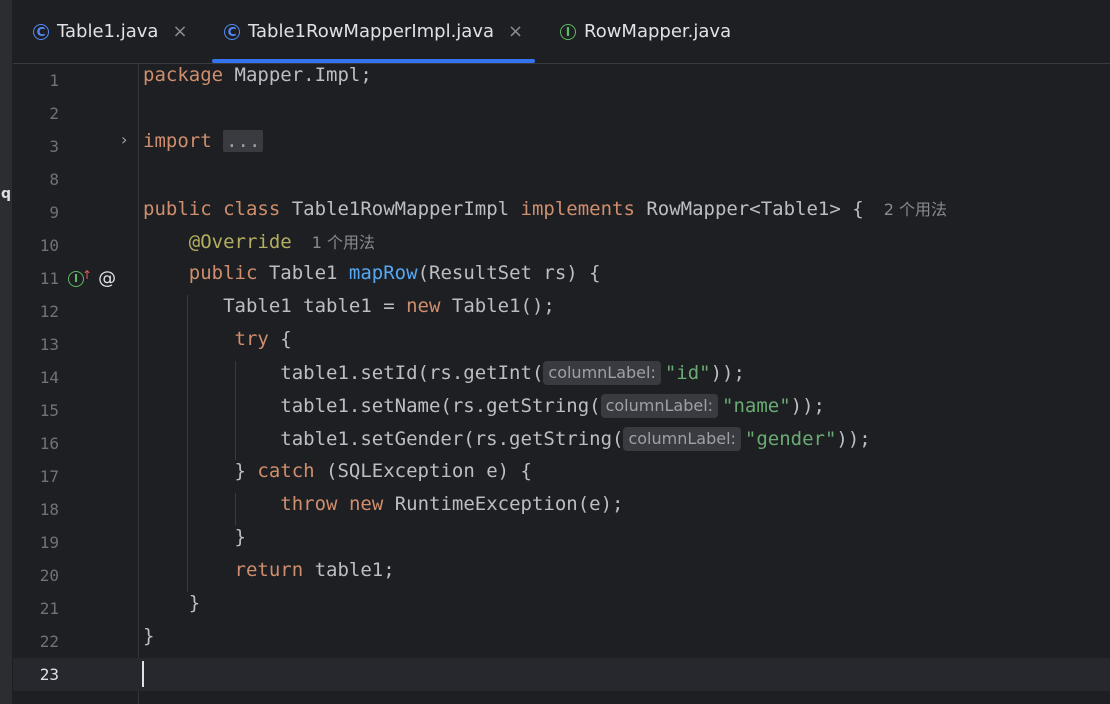  Describe the element at coordinates (54, 113) in the screenshot. I see `line-number: 2` at that location.